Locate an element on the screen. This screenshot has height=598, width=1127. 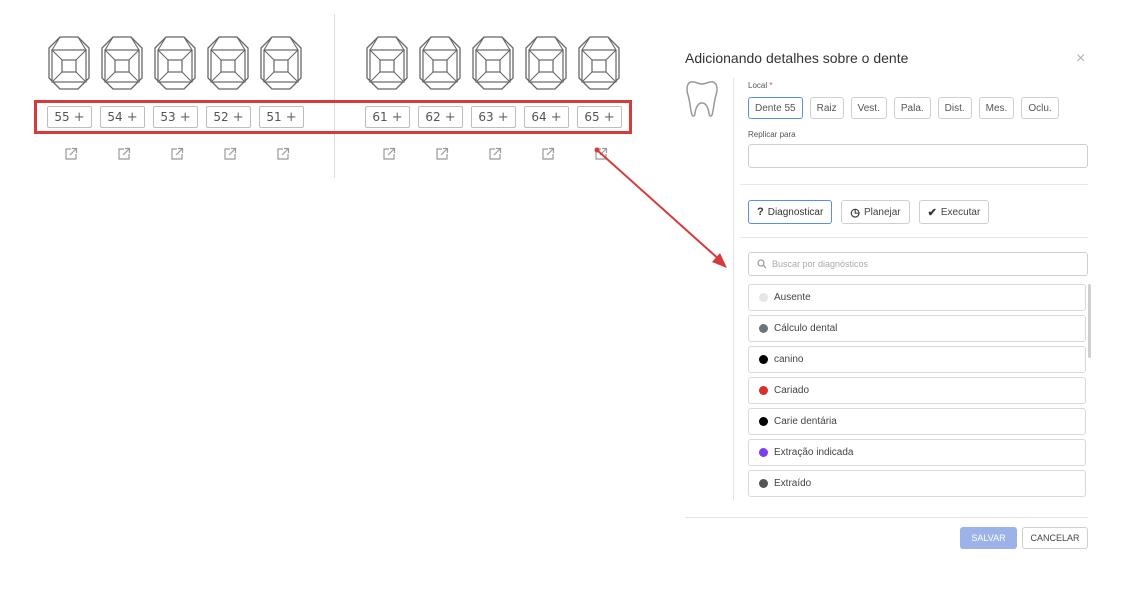
diagnosis-label: Ausente is located at coordinates (792, 297).